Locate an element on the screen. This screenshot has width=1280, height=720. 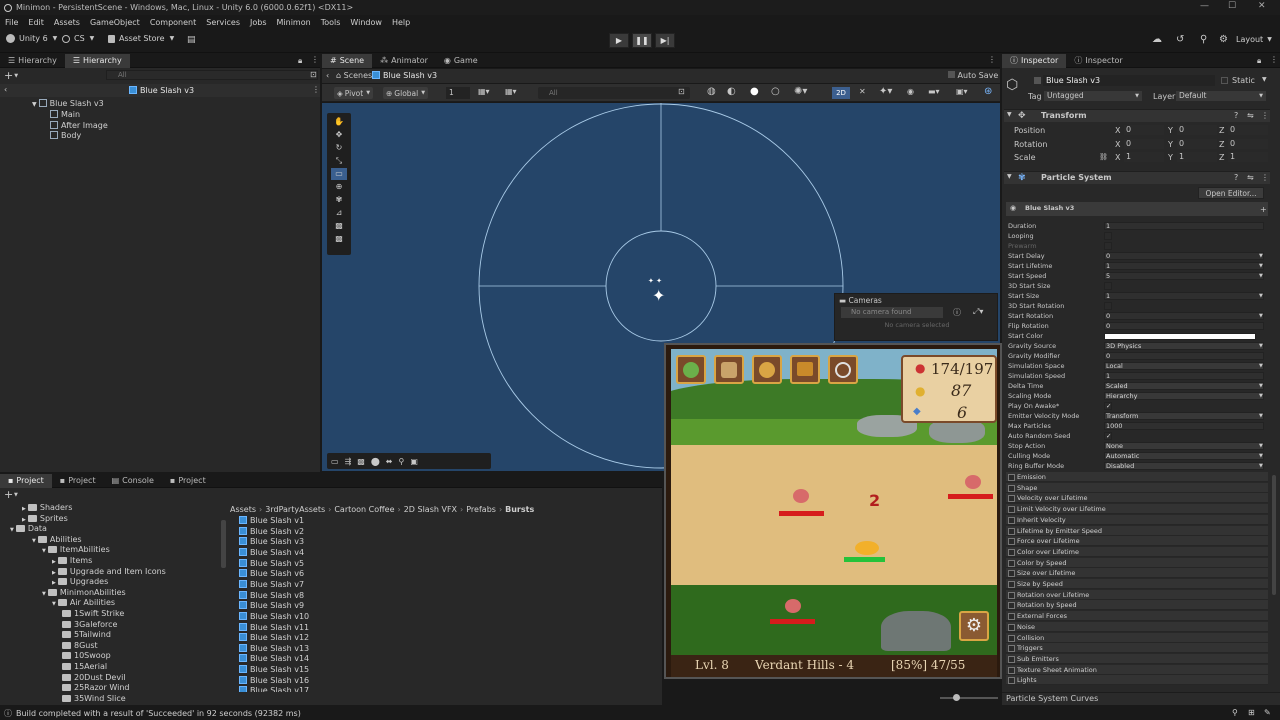
hierarchy-item: Main is located at coordinates (65, 114).